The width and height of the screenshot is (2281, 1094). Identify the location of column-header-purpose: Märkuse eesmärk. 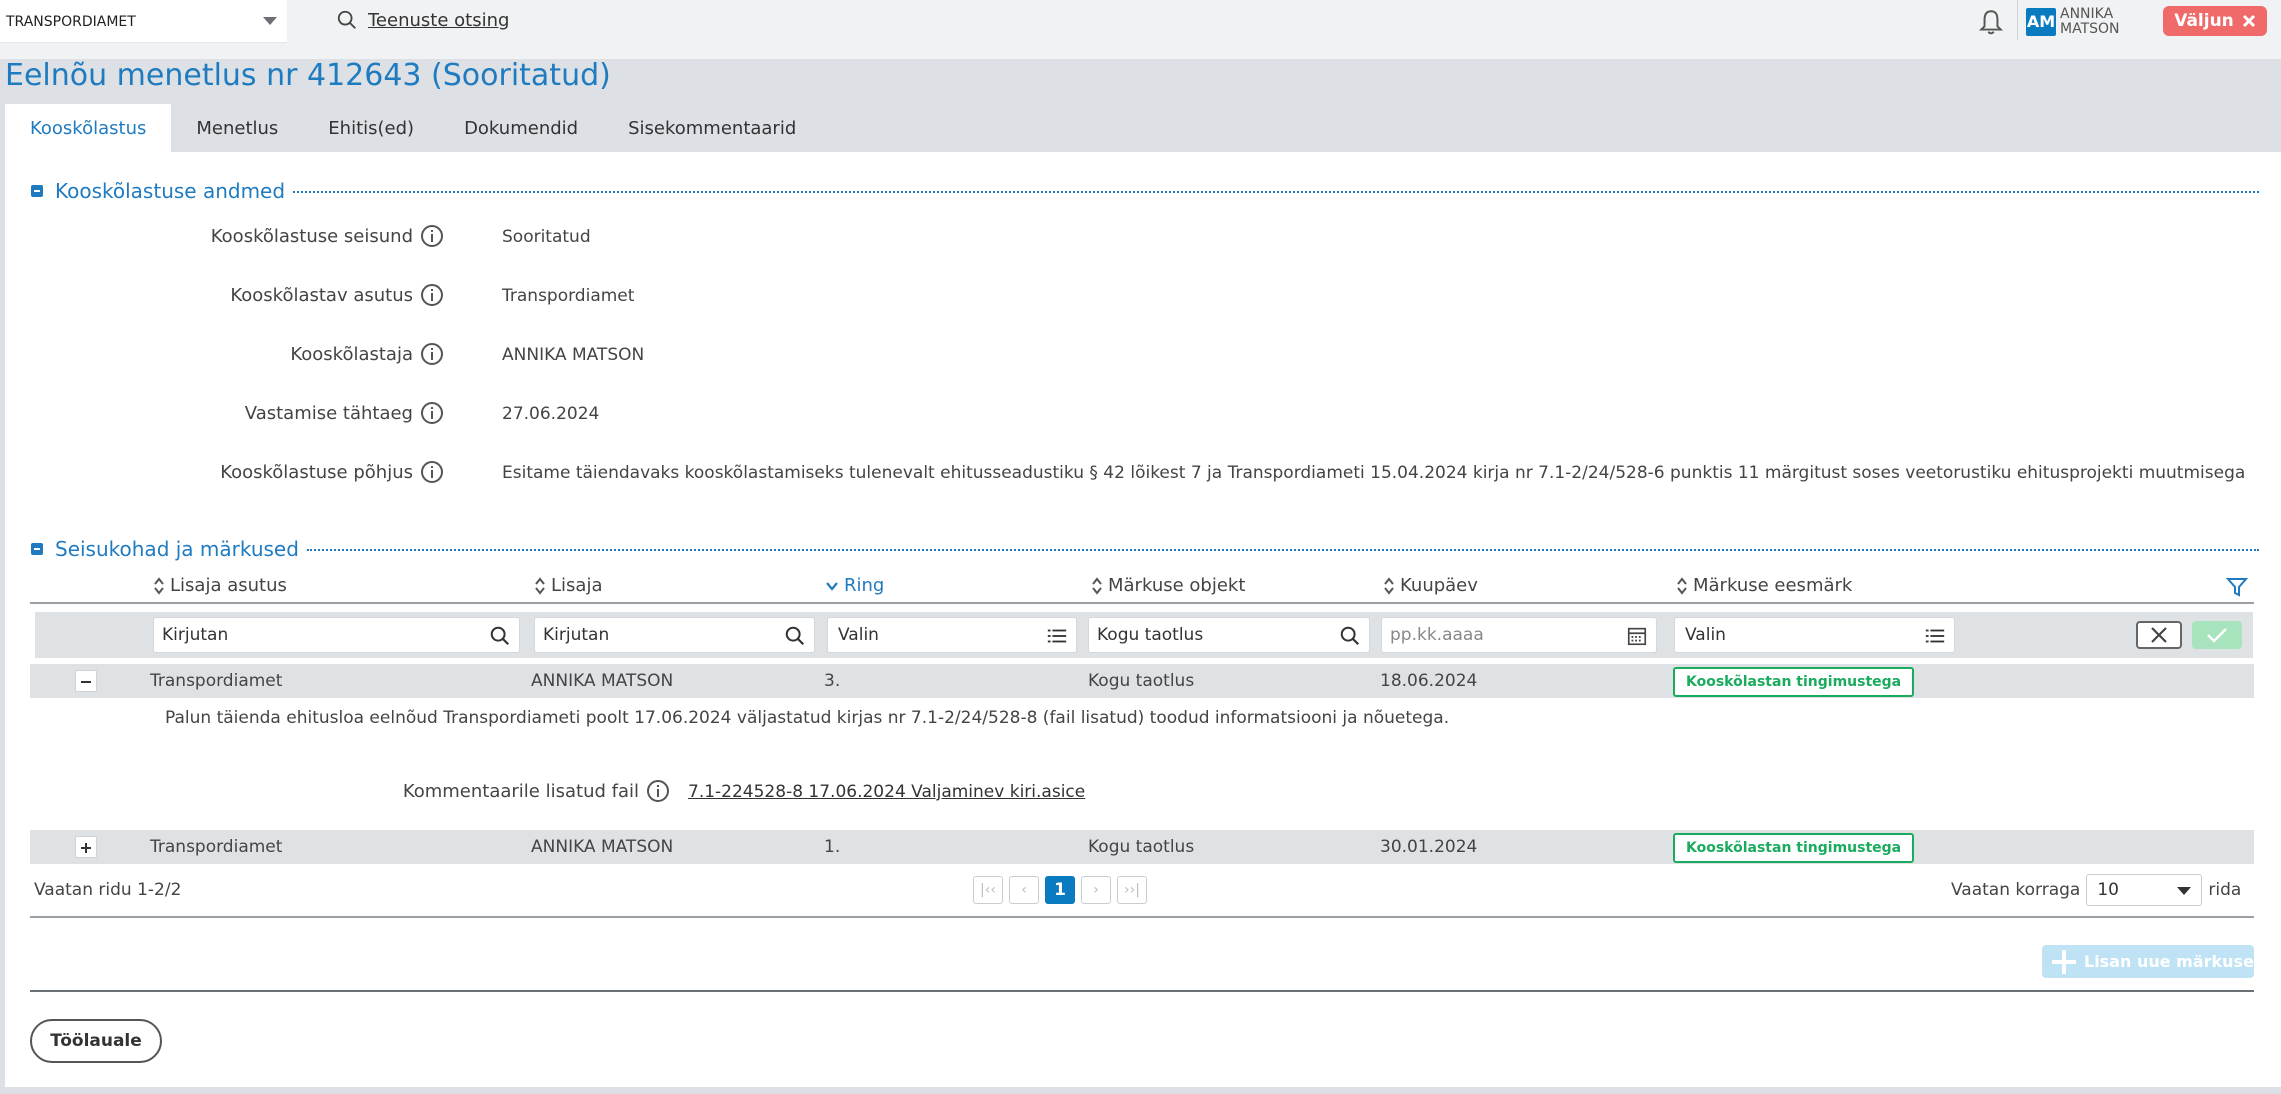
(1764, 585).